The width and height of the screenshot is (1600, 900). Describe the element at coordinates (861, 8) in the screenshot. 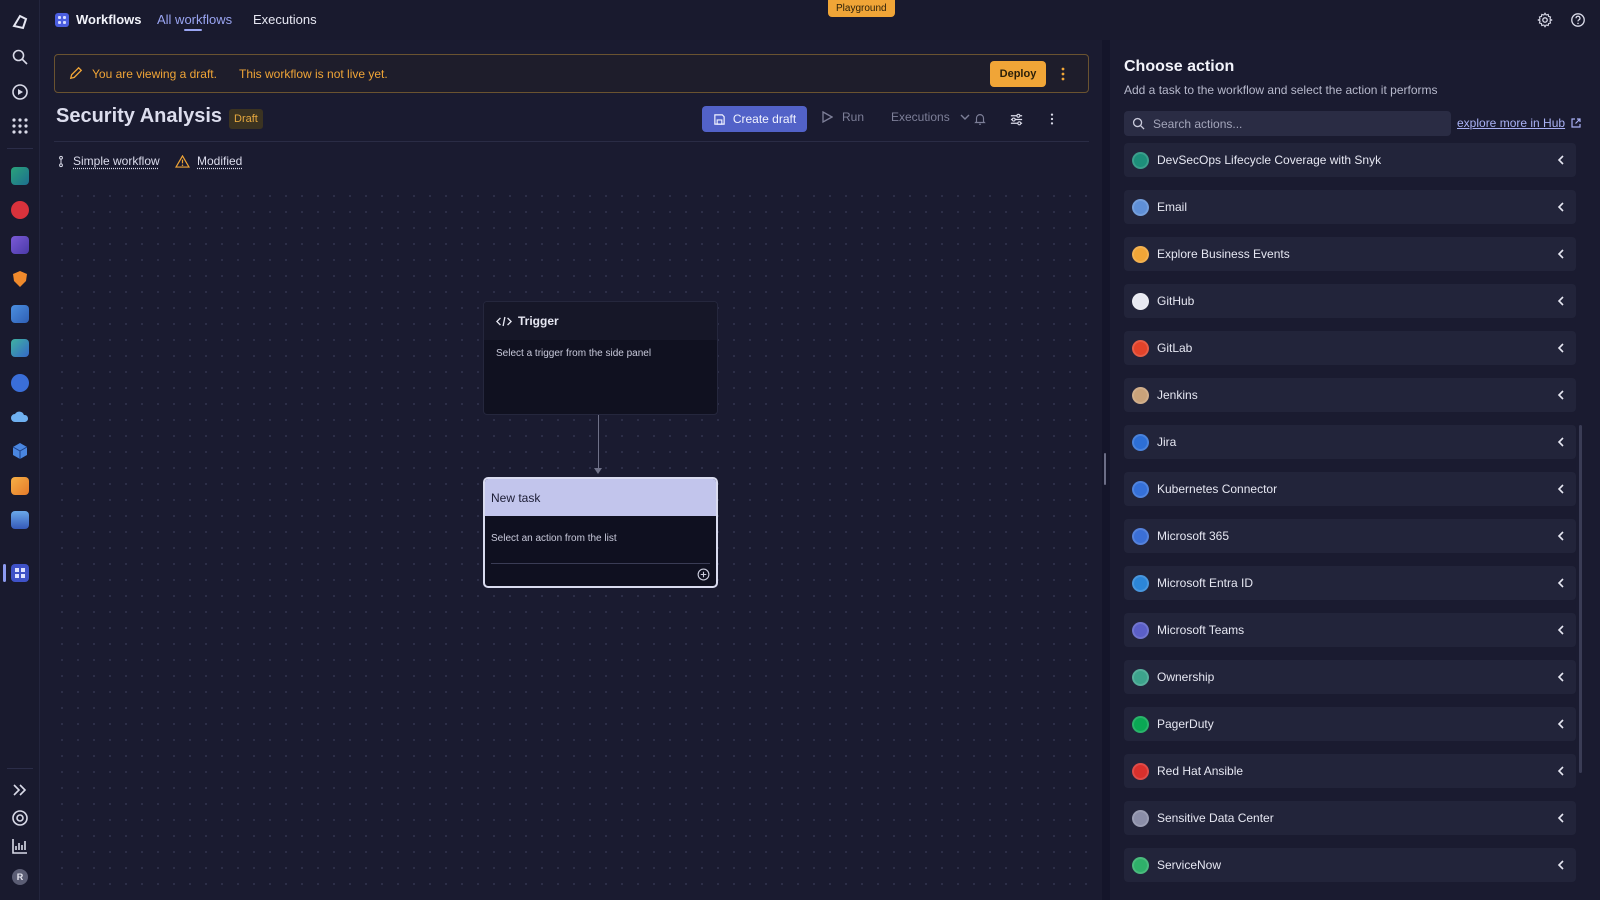

I see `environment-badge: Playground` at that location.